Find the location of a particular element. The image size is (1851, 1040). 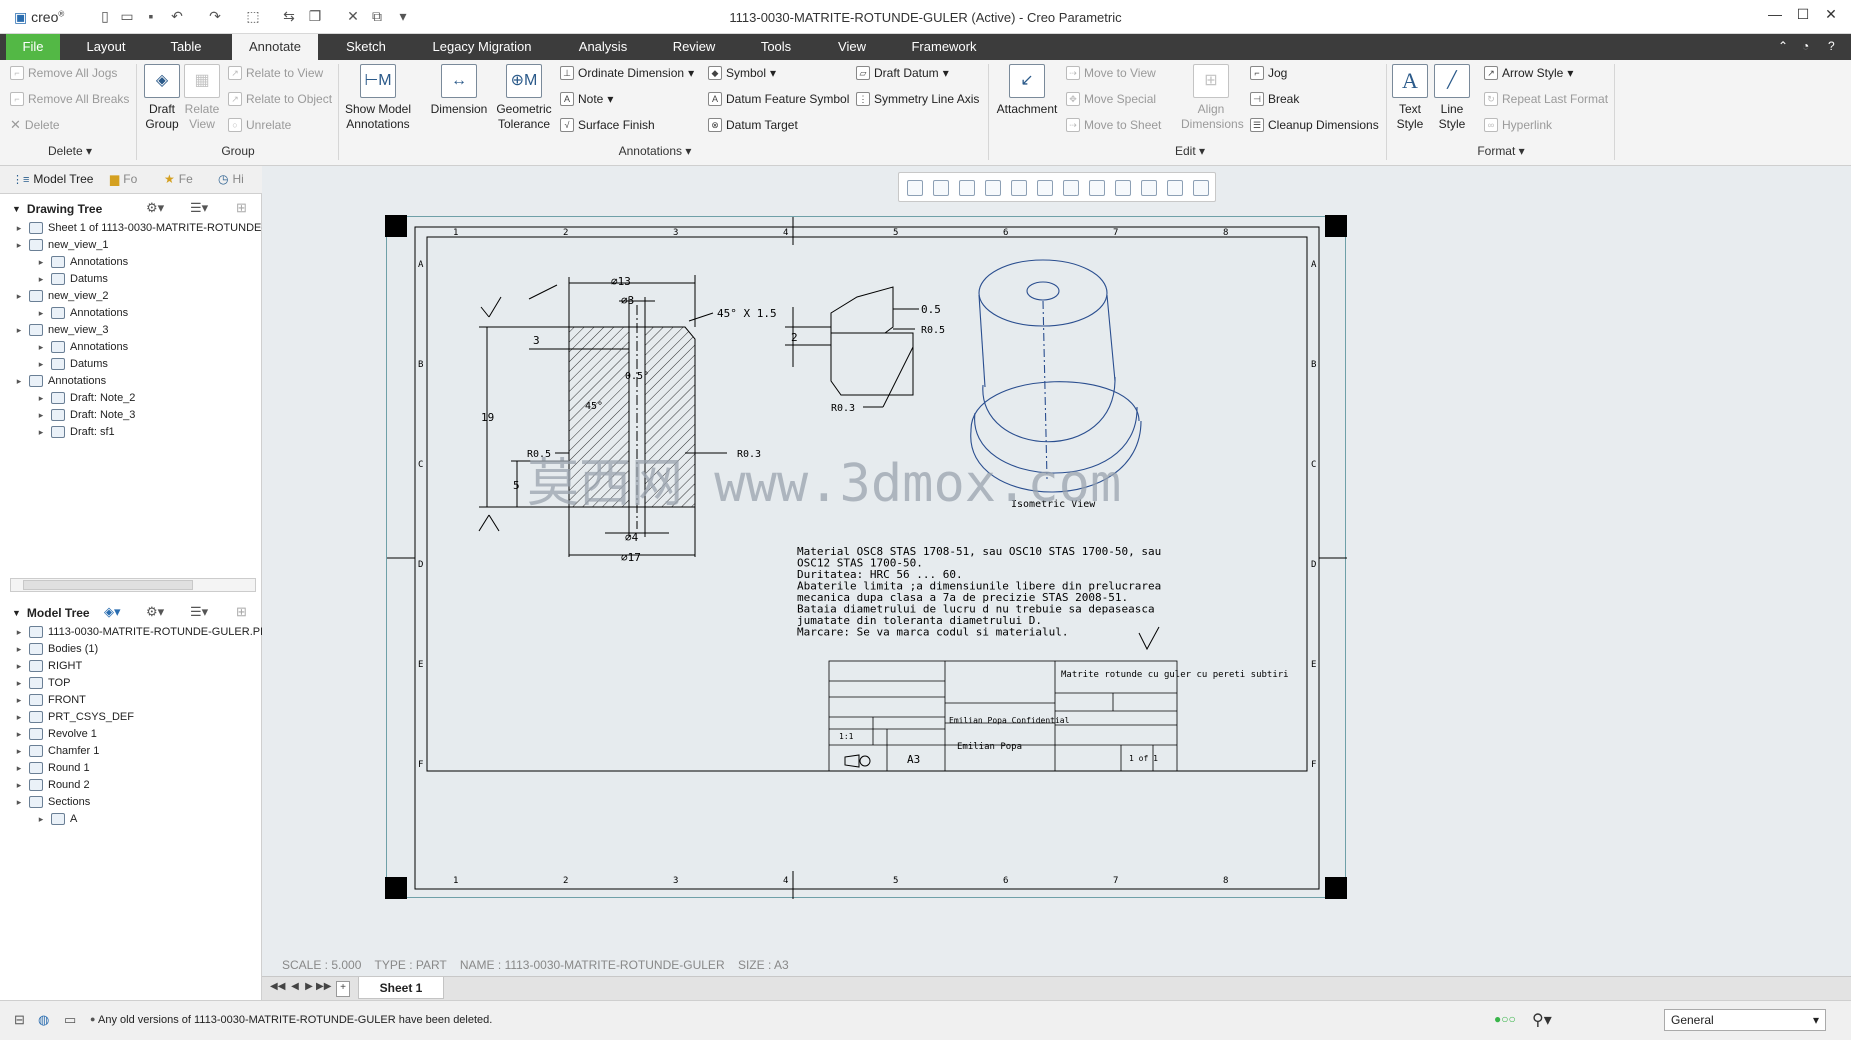

relate-to-view-button: ↗ Relate to View is located at coordinates (275, 73).